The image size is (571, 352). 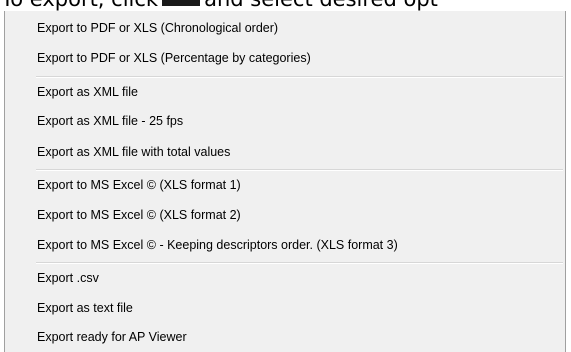 I want to click on menu-item-export-excel-format-1: Export to MS Excel © (XLS format 1), so click(x=139, y=185).